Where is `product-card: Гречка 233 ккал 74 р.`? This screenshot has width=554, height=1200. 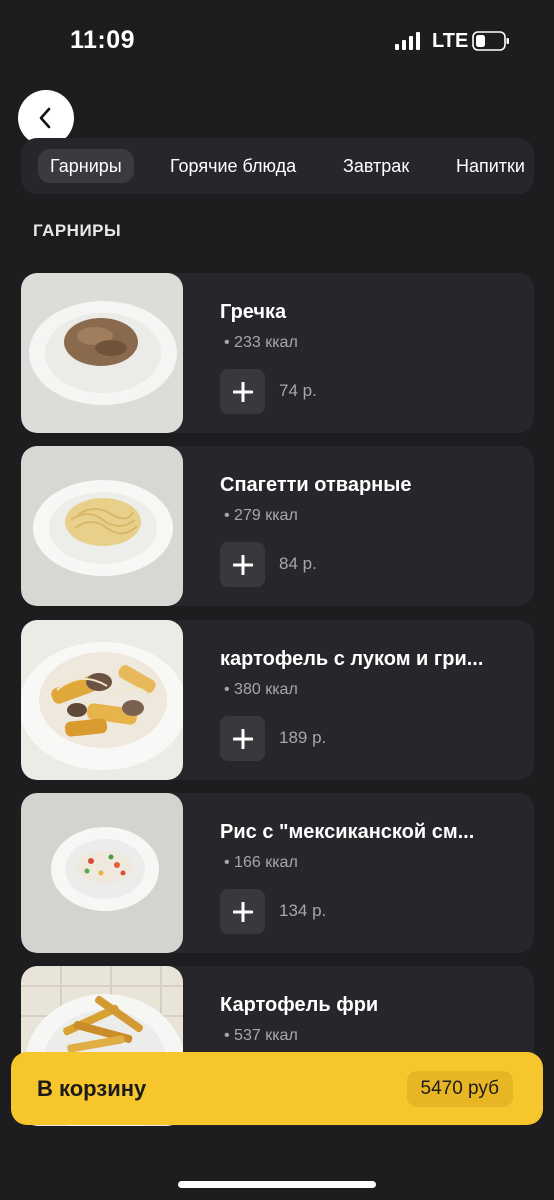
product-card: Гречка 233 ккал 74 р. is located at coordinates (277, 353).